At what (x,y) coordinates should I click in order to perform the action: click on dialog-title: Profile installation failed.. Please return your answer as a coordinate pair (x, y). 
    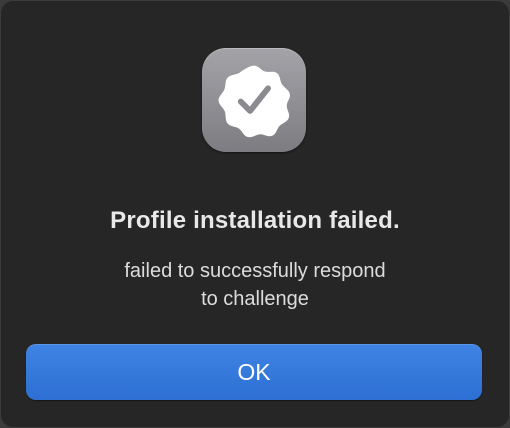
    Looking at the image, I should click on (255, 220).